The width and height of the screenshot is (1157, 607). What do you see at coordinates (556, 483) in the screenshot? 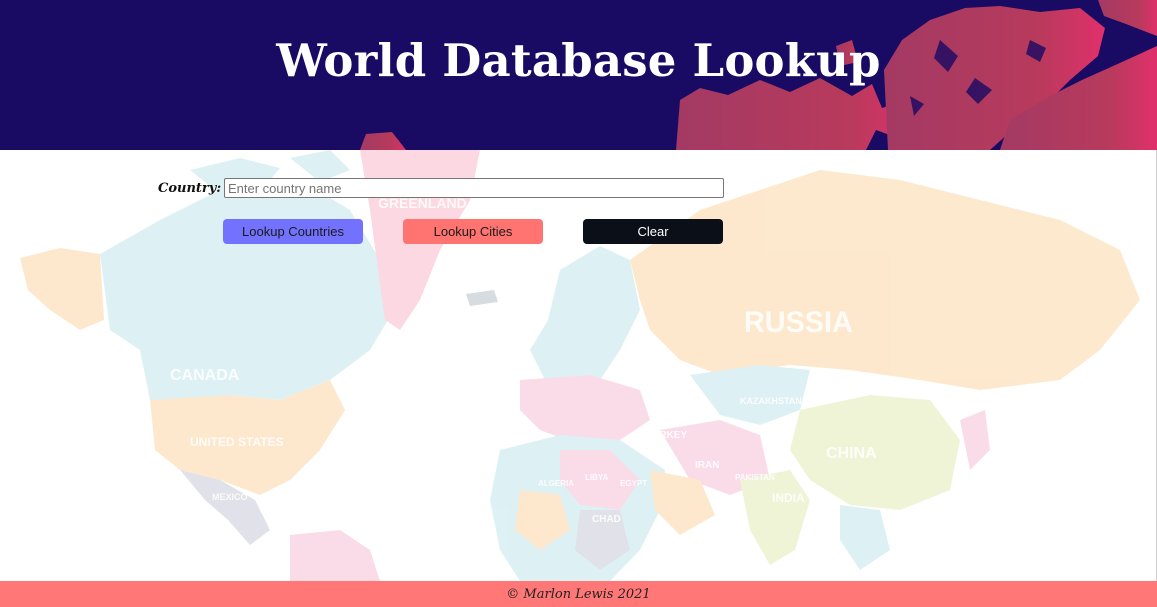
I see `map-label-algeria: ALGERIA` at bounding box center [556, 483].